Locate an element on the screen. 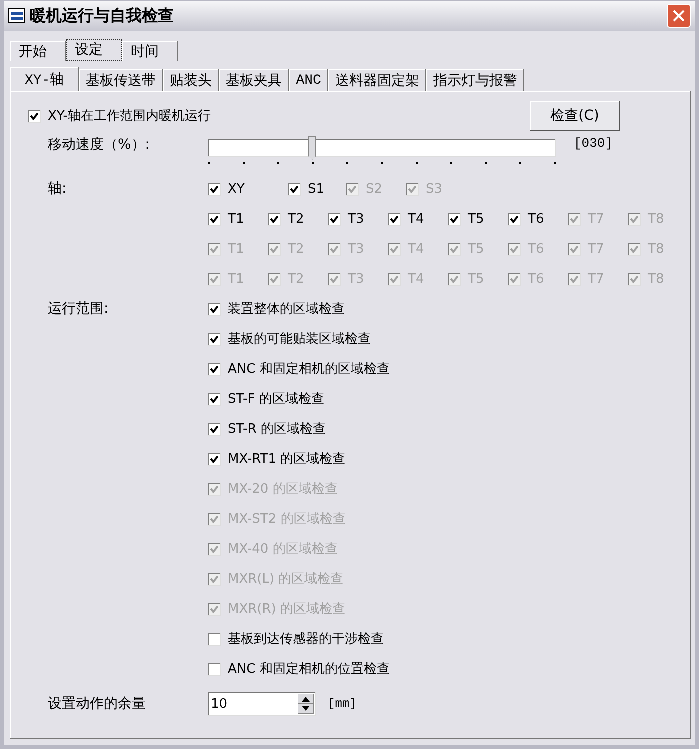 The image size is (699, 749). checkbox-label: 基板的可能贴装区域检查 is located at coordinates (299, 339).